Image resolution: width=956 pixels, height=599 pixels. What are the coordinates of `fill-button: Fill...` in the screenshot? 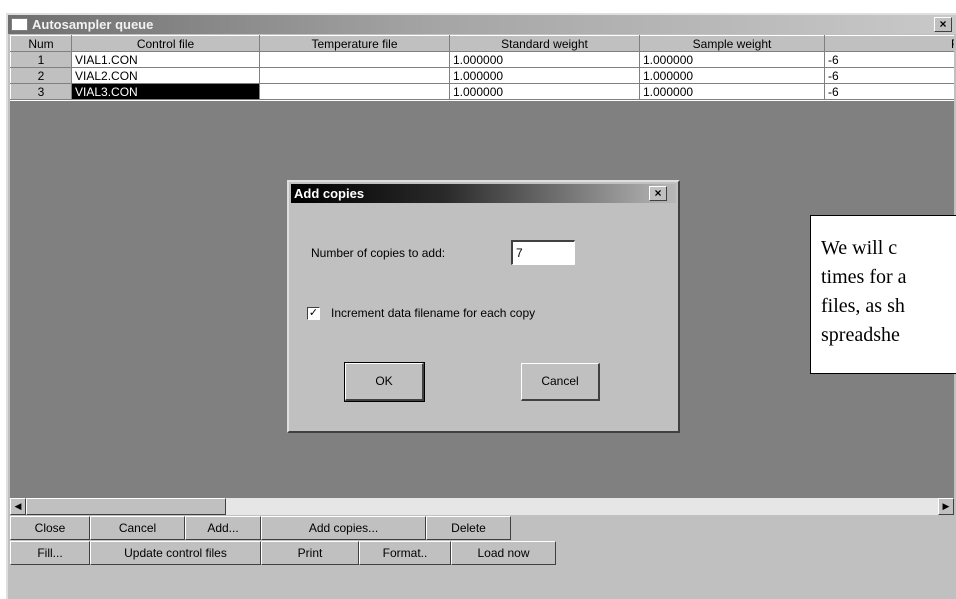 It's located at (50, 553).